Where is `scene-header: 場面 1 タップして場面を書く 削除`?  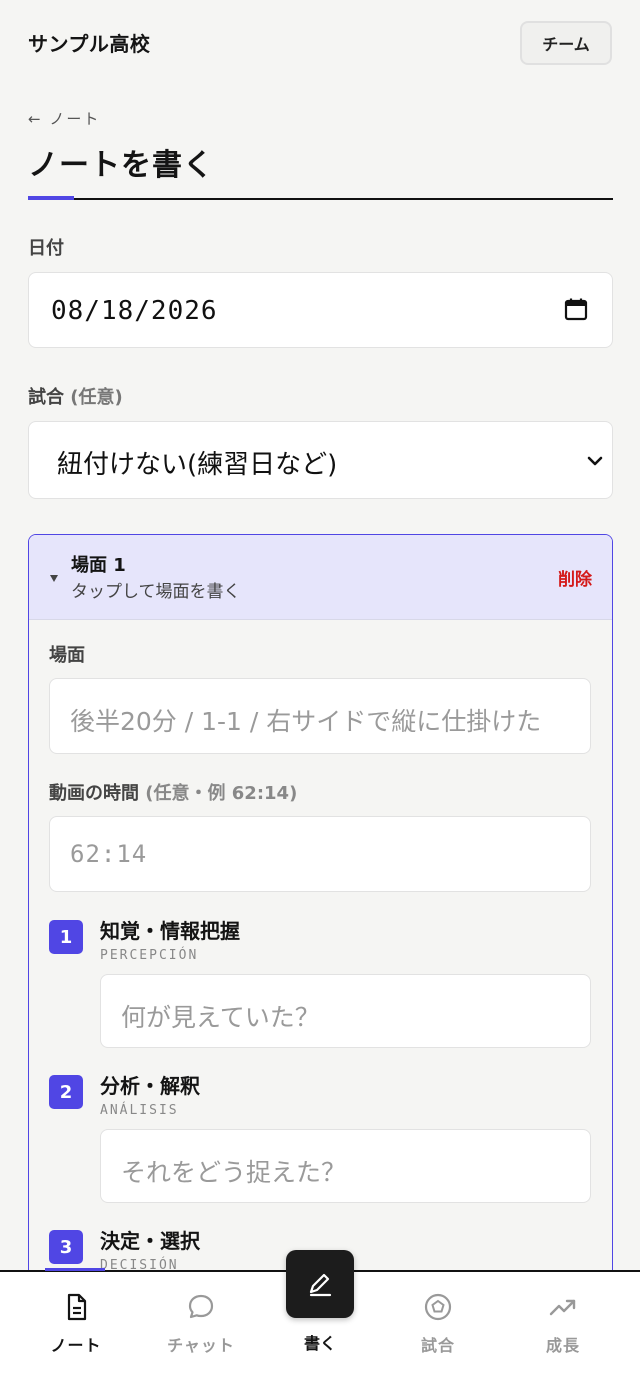
scene-header: 場面 1 タップして場面を書く 削除 is located at coordinates (320, 577).